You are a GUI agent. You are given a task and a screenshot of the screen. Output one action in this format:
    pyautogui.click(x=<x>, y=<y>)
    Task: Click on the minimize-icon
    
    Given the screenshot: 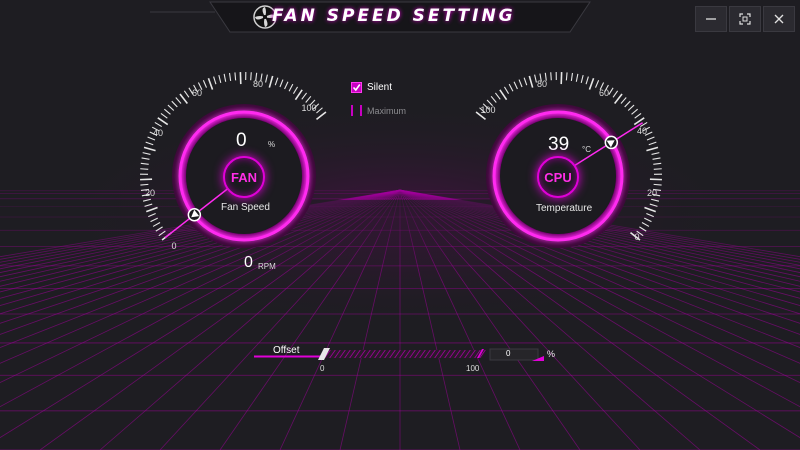 What is the action you would take?
    pyautogui.click(x=711, y=19)
    